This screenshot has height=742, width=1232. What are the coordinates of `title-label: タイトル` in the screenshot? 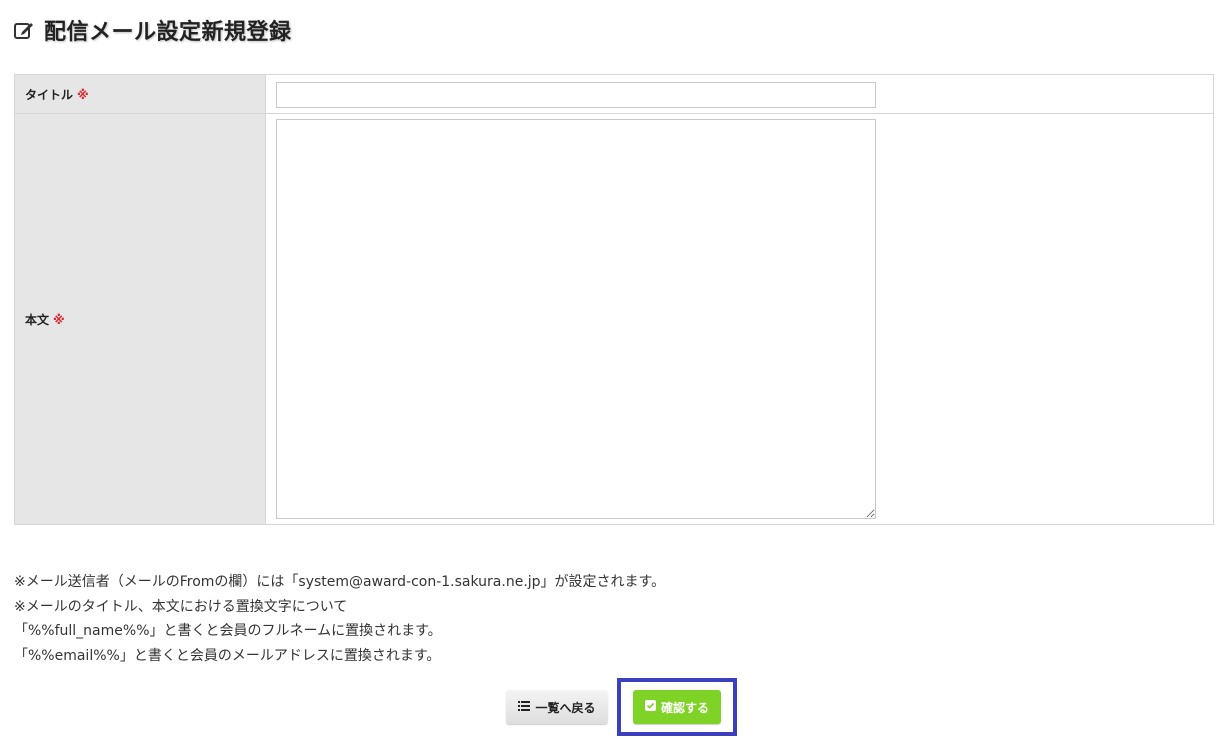 It's located at (49, 94).